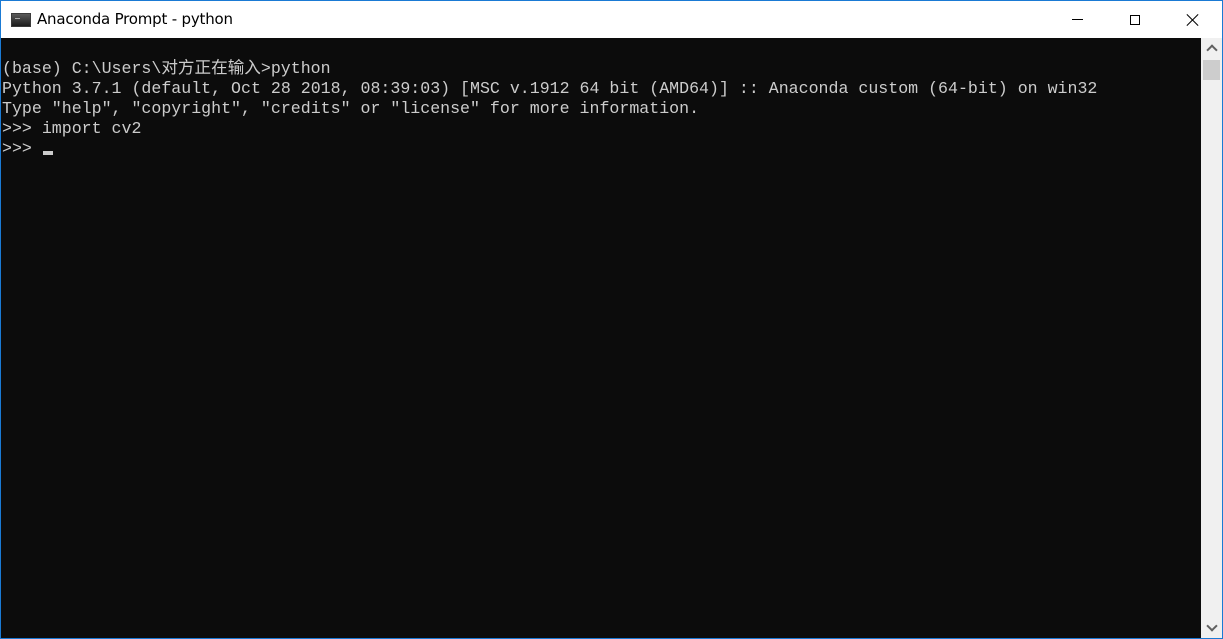  Describe the element at coordinates (1211, 338) in the screenshot. I see `vertical-scrollbar` at that location.